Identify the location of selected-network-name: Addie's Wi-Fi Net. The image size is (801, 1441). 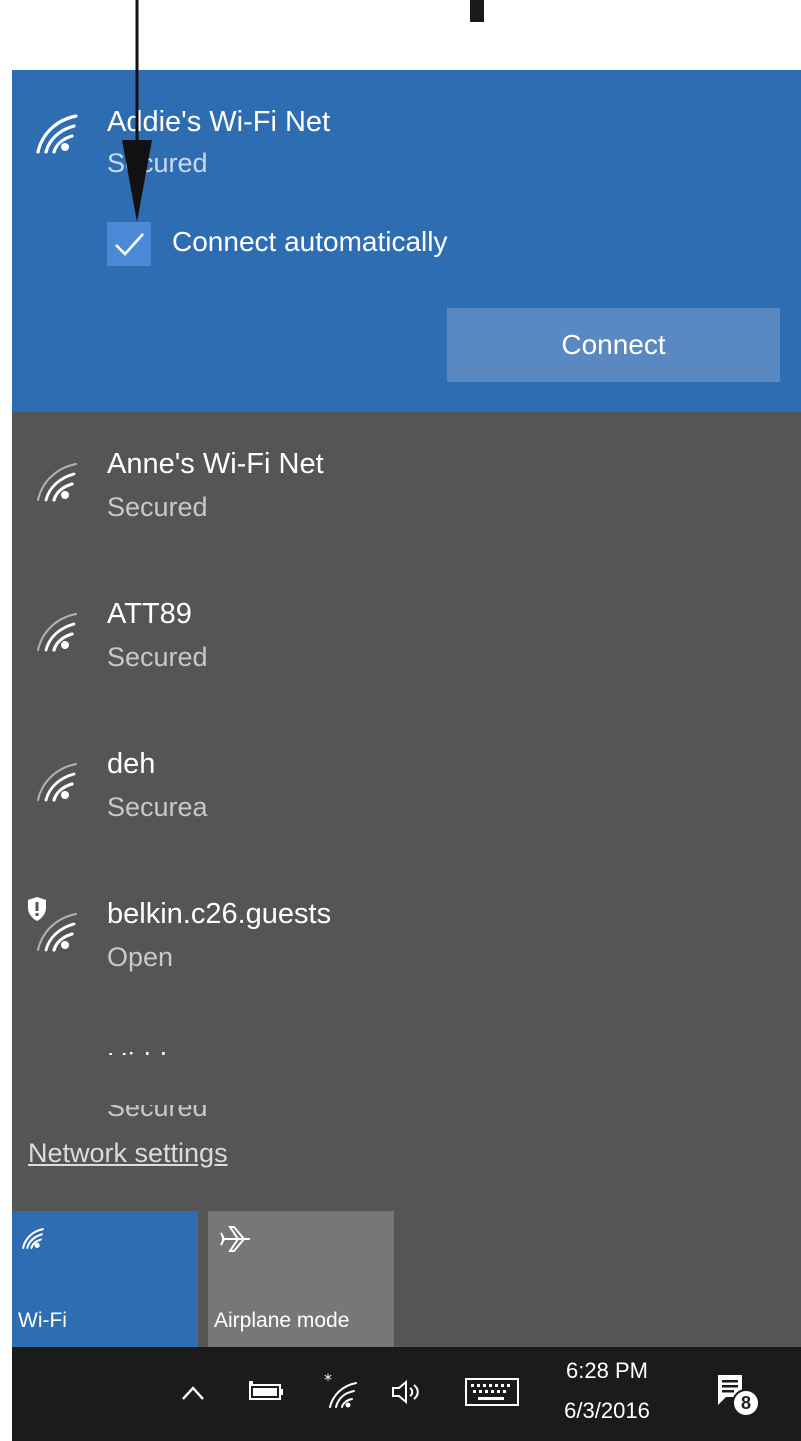
(219, 122).